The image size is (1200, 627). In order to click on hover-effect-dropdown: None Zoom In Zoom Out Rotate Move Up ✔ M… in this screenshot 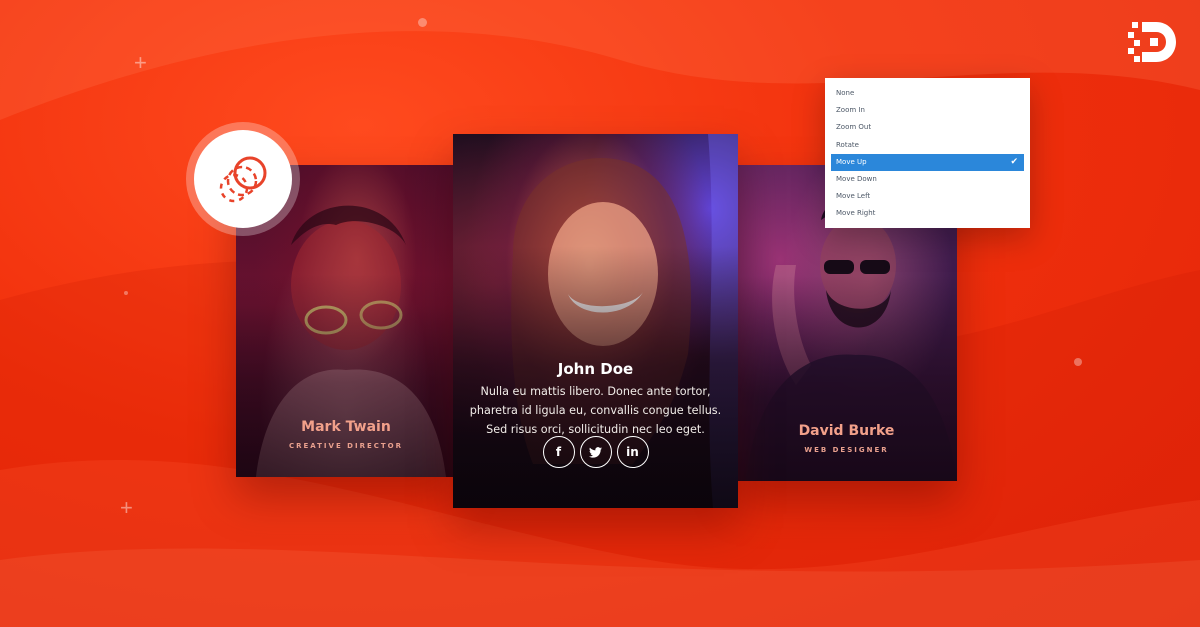, I will do `click(927, 153)`.